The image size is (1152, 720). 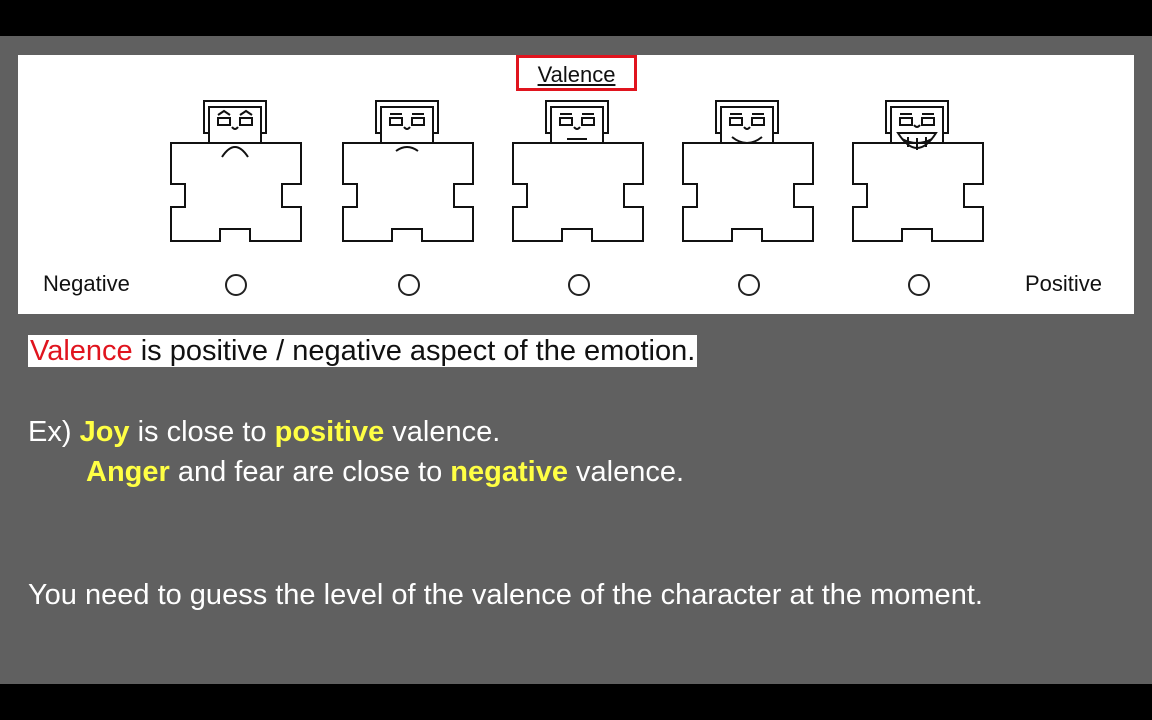 What do you see at coordinates (919, 285) in the screenshot?
I see `valence-option-5-radio` at bounding box center [919, 285].